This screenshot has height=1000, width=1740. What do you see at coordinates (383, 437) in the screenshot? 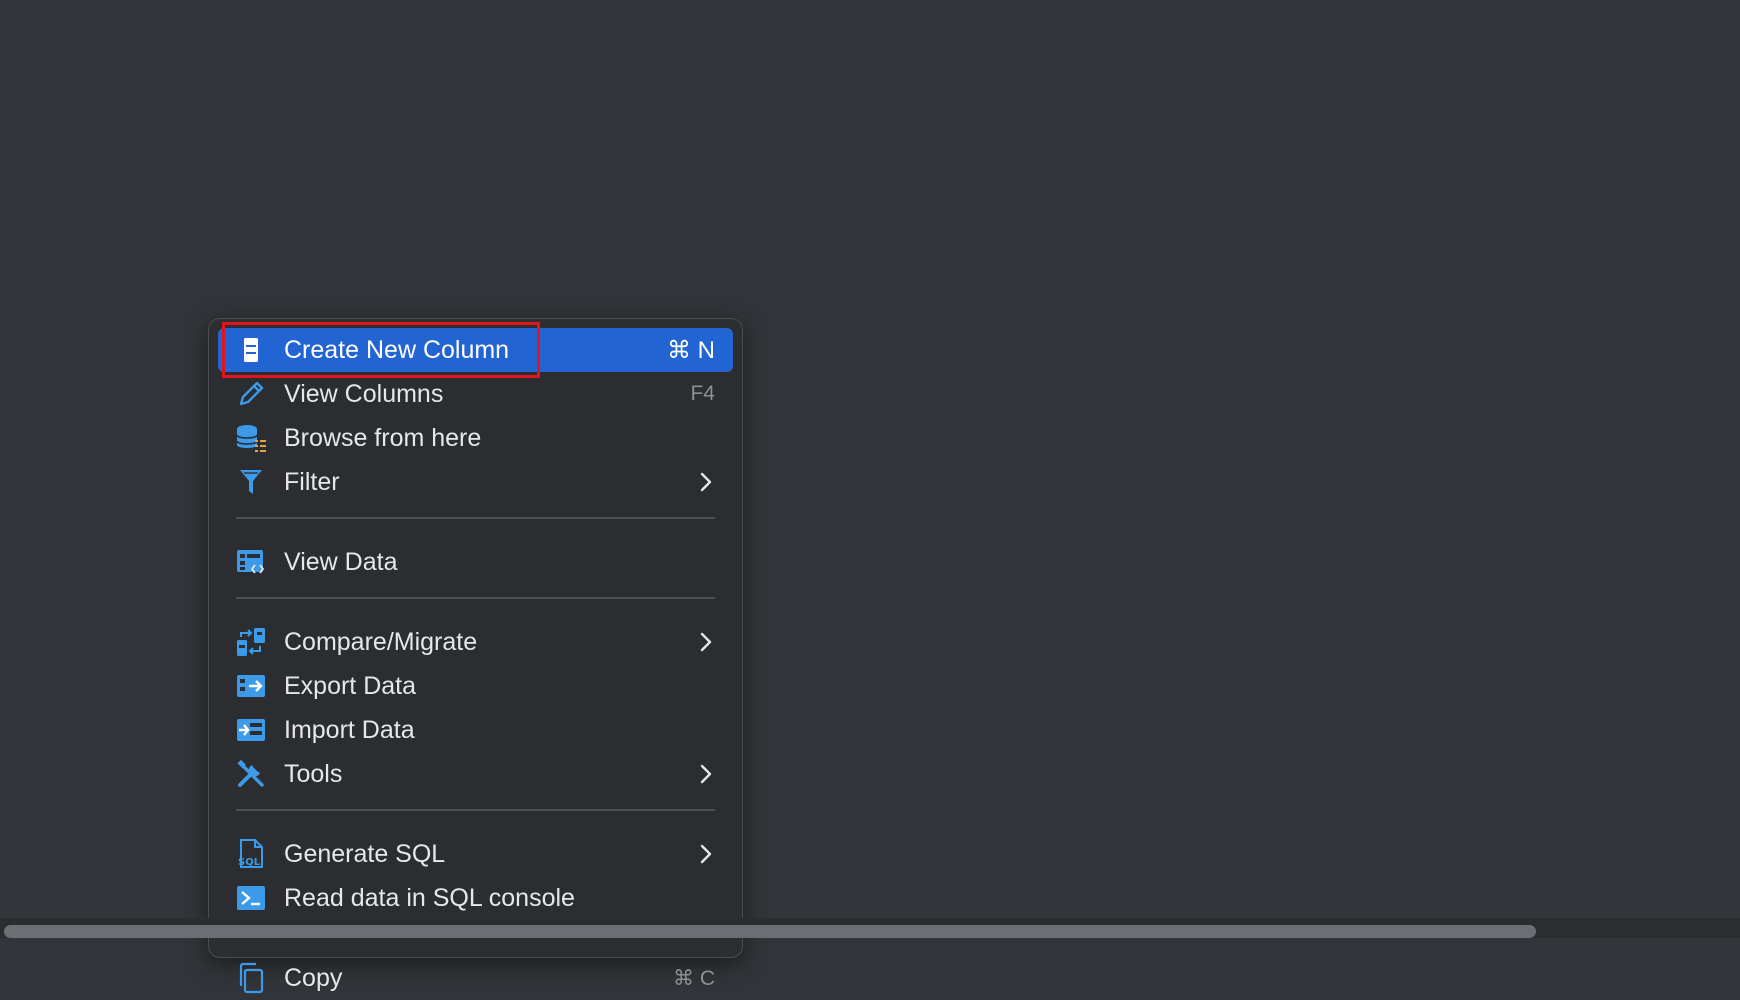
I see `menu-item-label: Browse from here` at bounding box center [383, 437].